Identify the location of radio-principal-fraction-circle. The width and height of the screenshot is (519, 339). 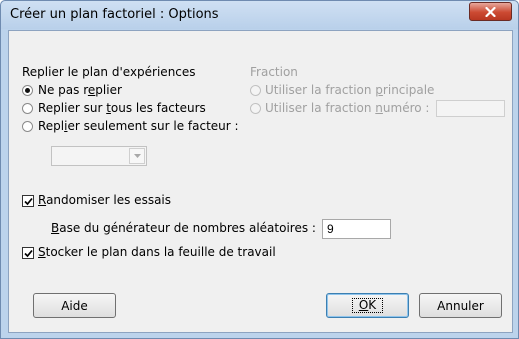
(255, 90).